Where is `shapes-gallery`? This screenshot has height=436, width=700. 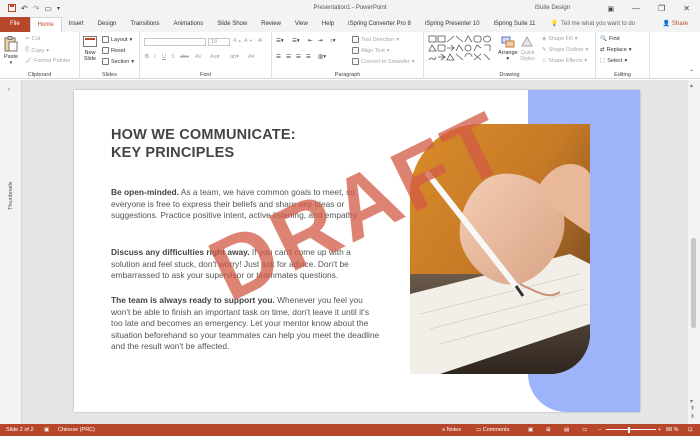
shapes-gallery is located at coordinates (461, 51).